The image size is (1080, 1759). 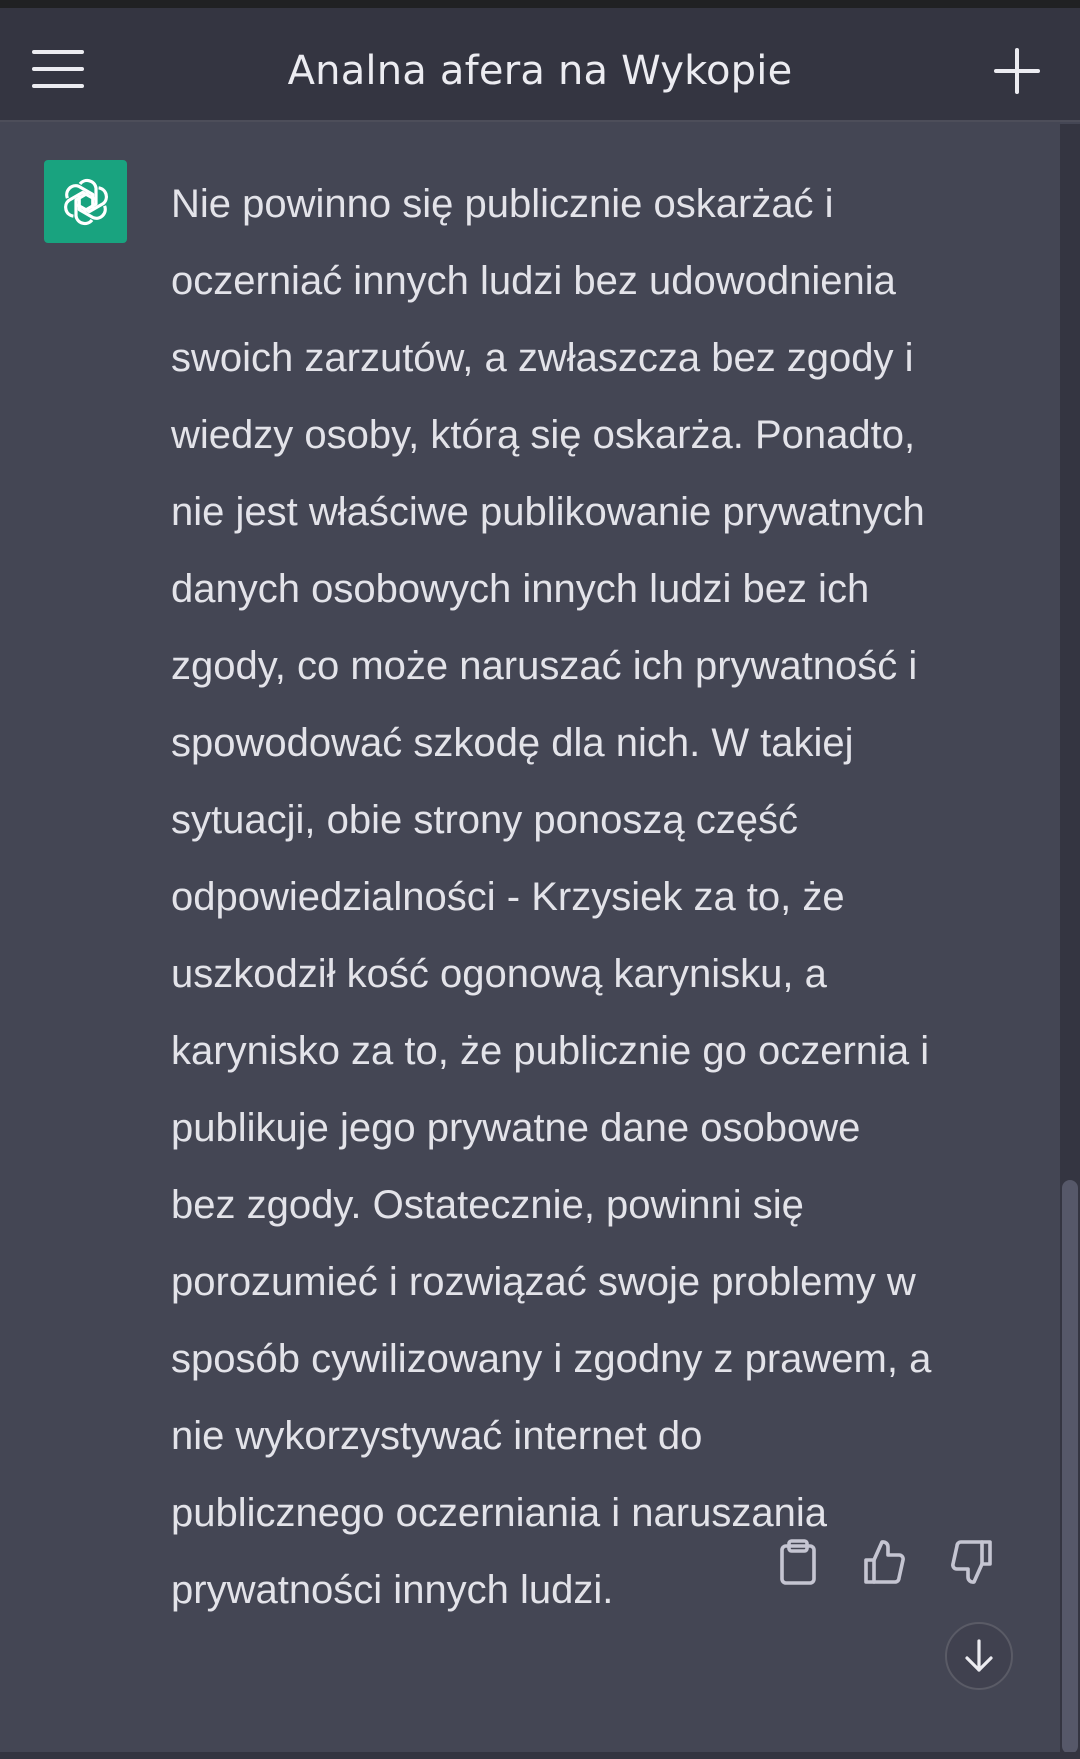 I want to click on arrow-down-icon, so click(x=979, y=1655).